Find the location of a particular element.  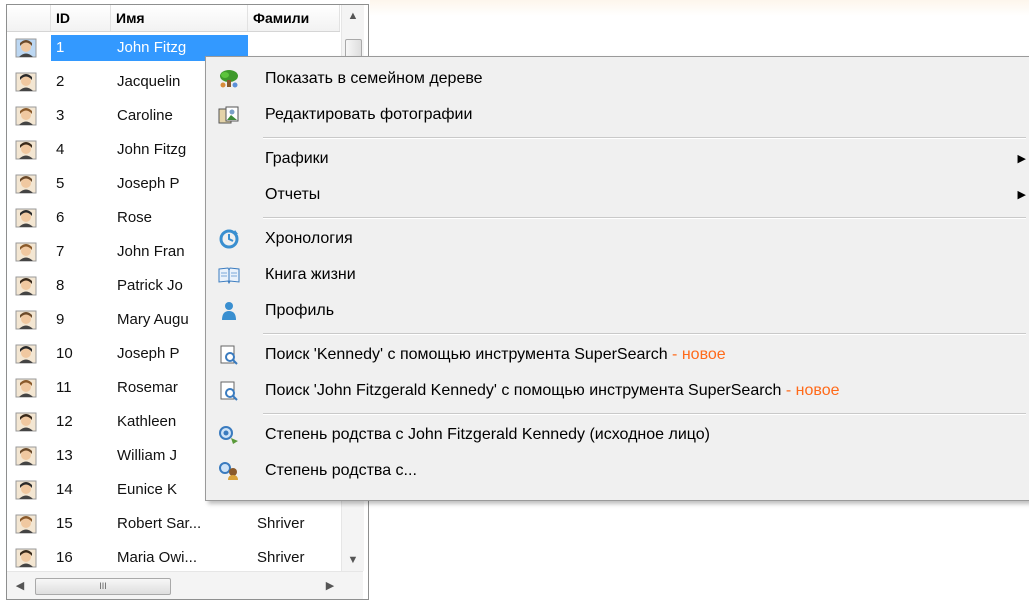

horizontal-scrollbar: ◀ III ▶ is located at coordinates (185, 585).